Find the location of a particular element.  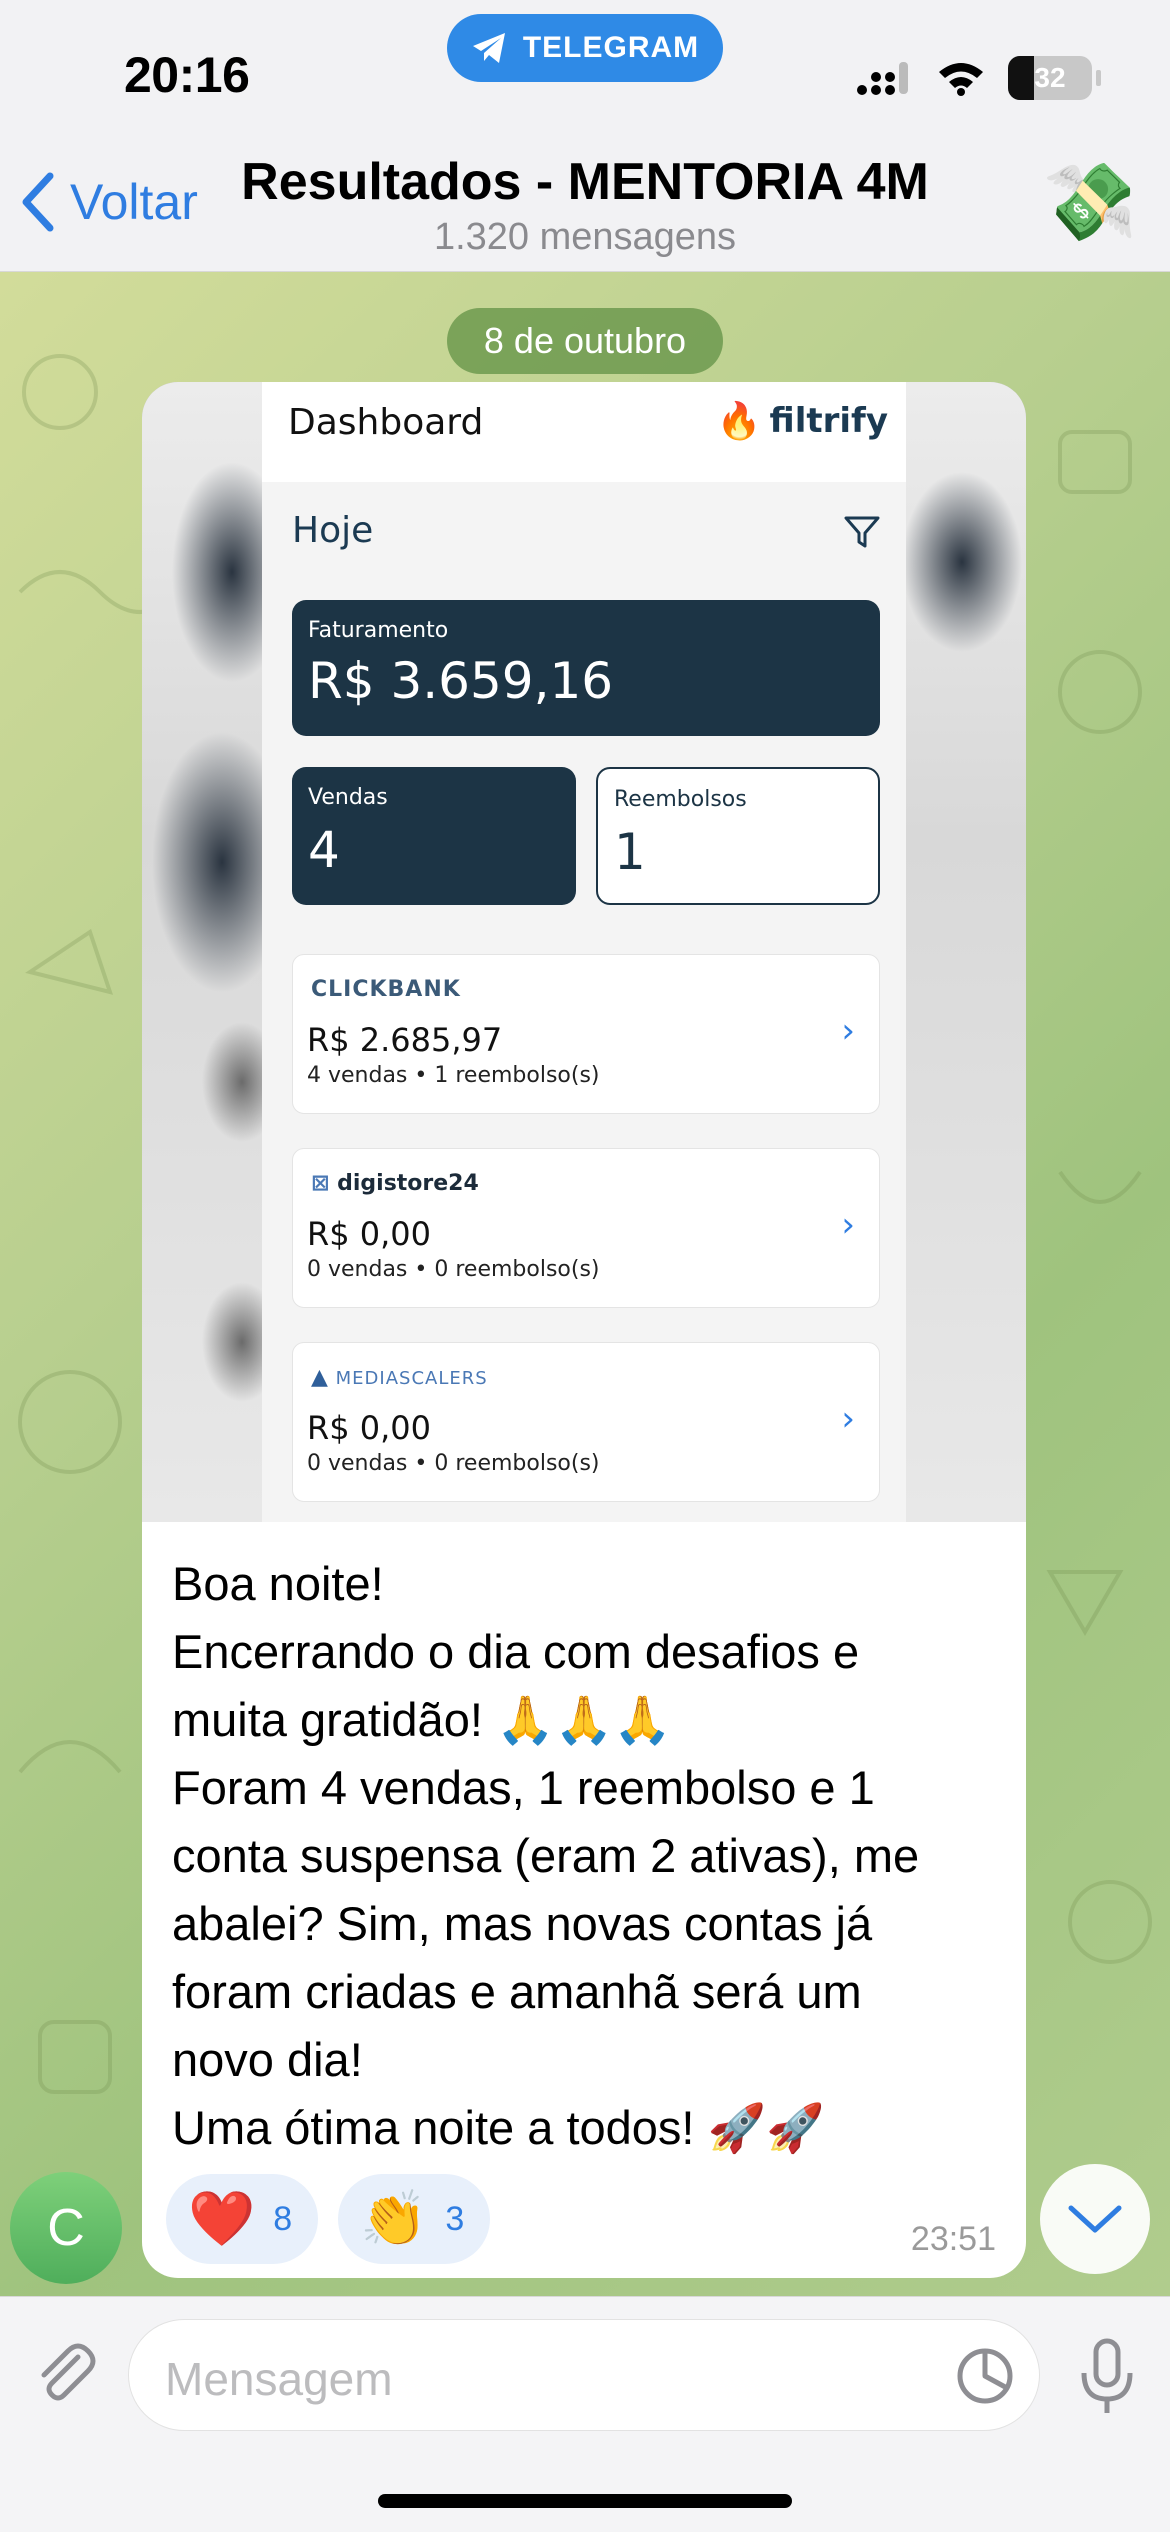

scroll-down-button is located at coordinates (1095, 2219).